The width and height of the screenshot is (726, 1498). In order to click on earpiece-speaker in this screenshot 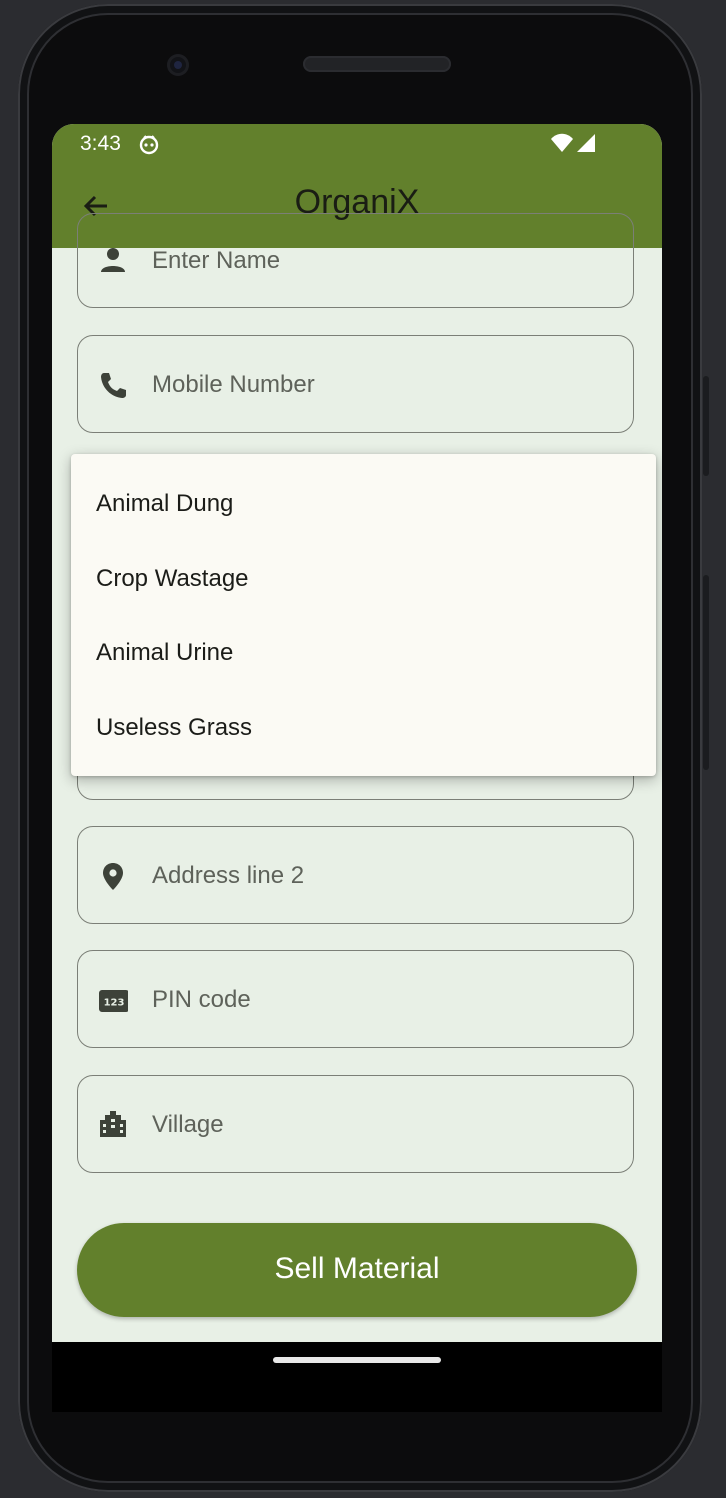, I will do `click(377, 64)`.